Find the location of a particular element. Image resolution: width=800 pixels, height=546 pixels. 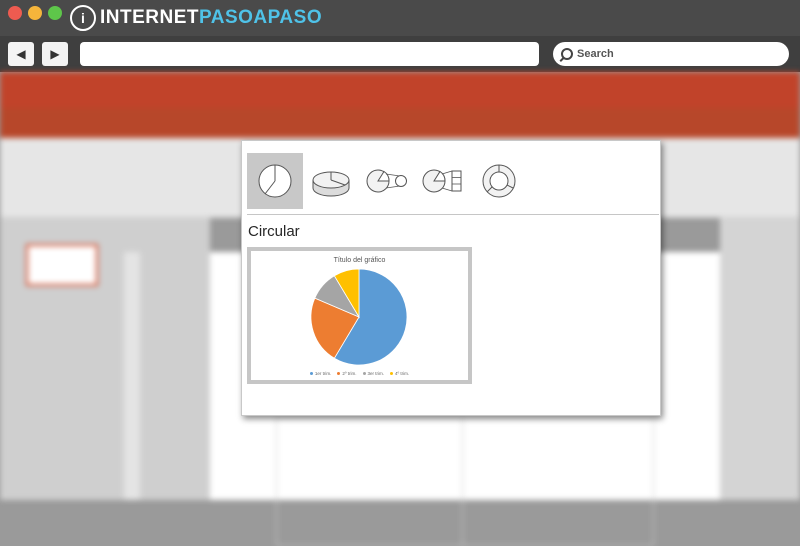

pp-table-divider is located at coordinates (462, 481).